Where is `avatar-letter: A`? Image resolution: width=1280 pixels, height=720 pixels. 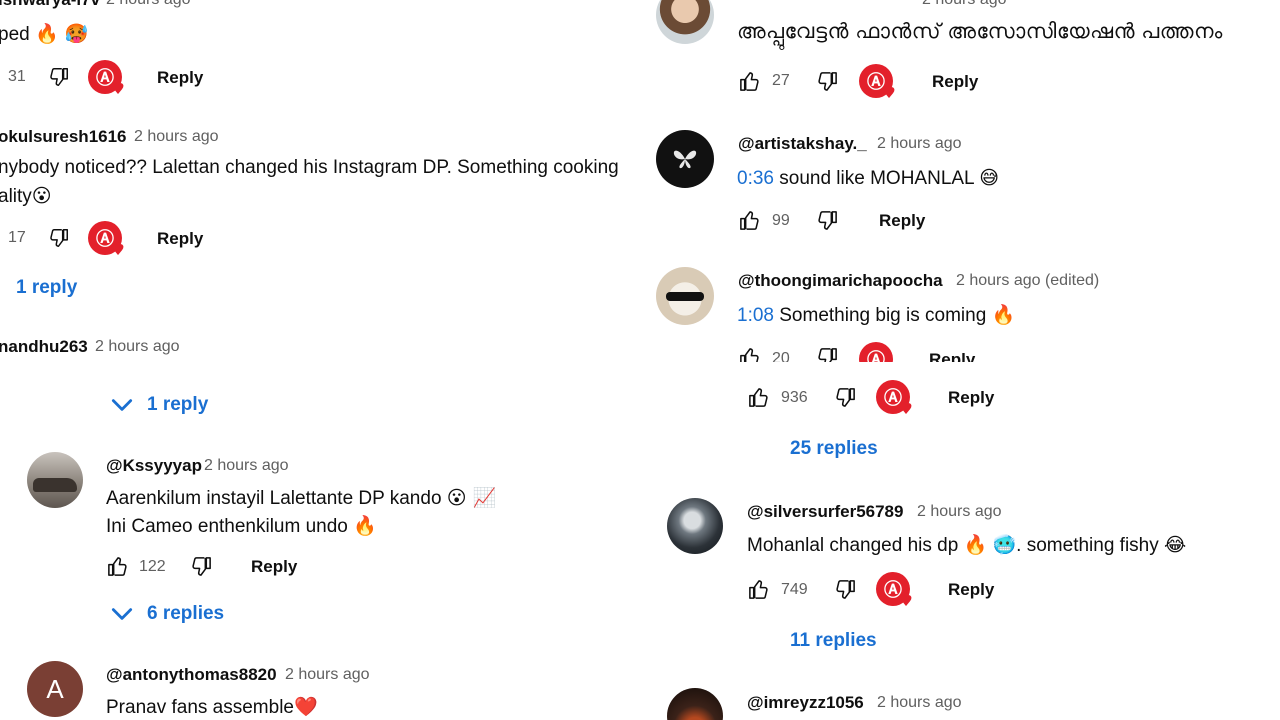 avatar-letter: A is located at coordinates (55, 688).